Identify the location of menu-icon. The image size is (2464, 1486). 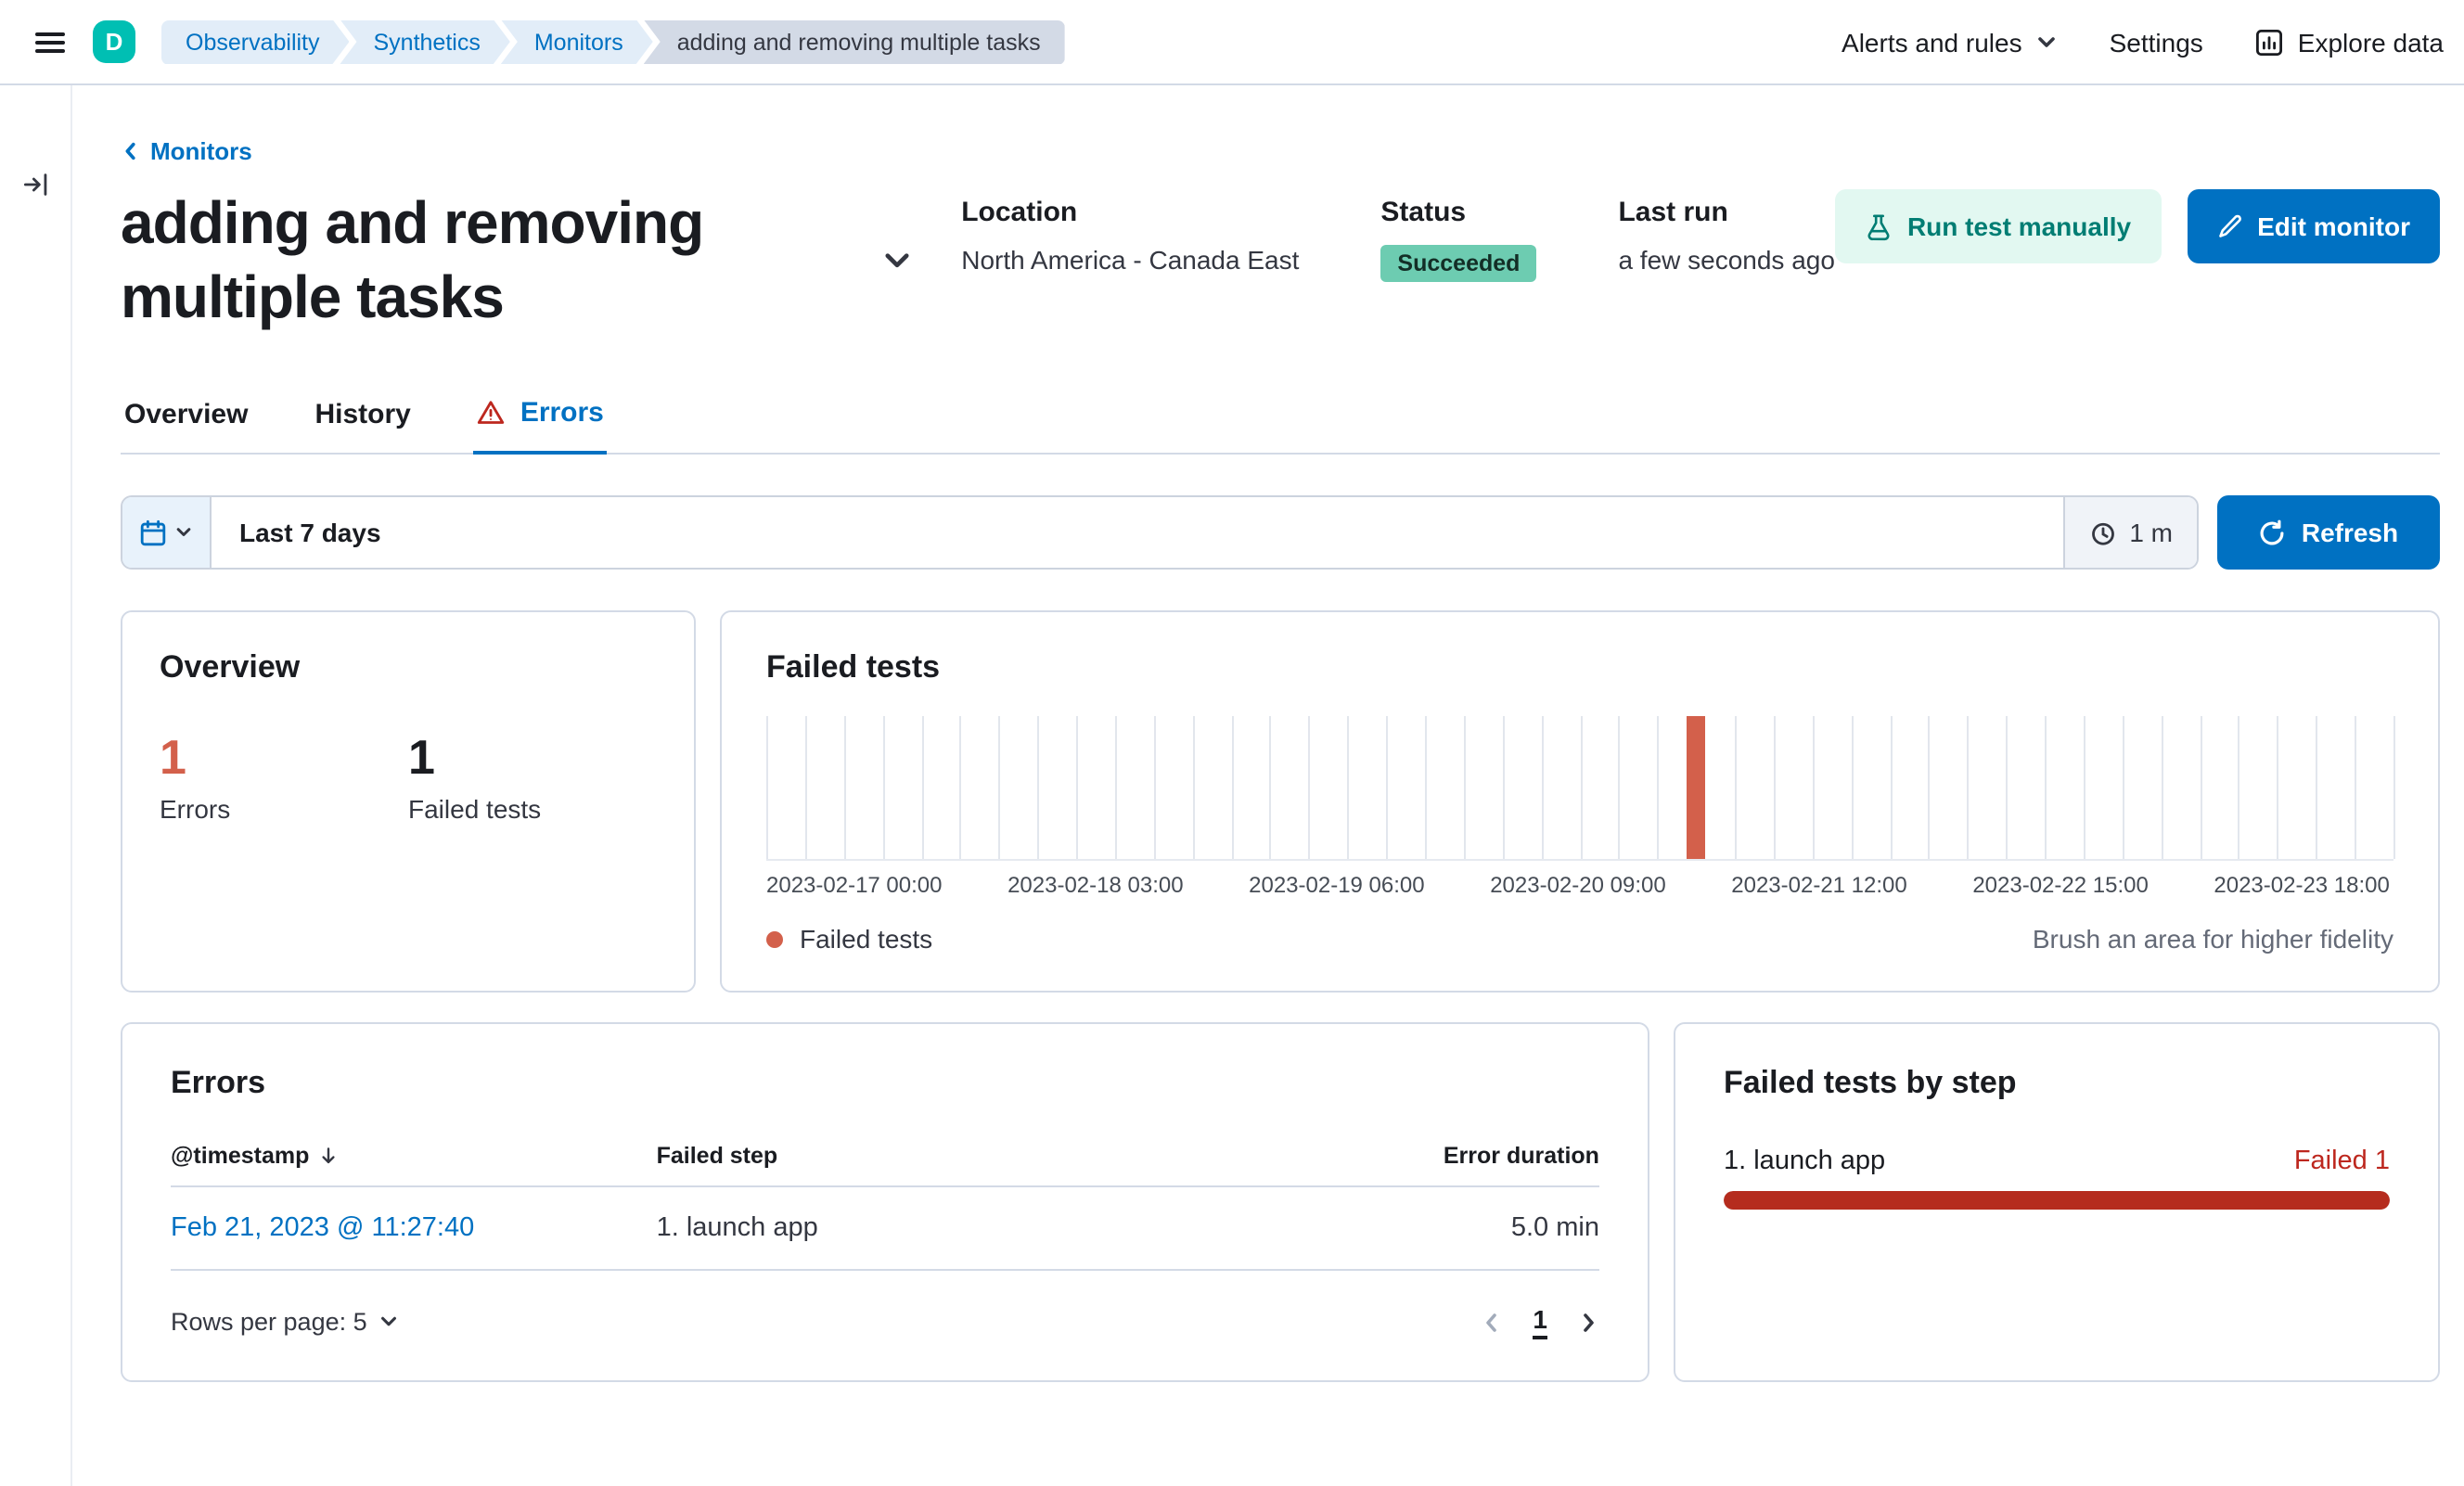
(50, 42).